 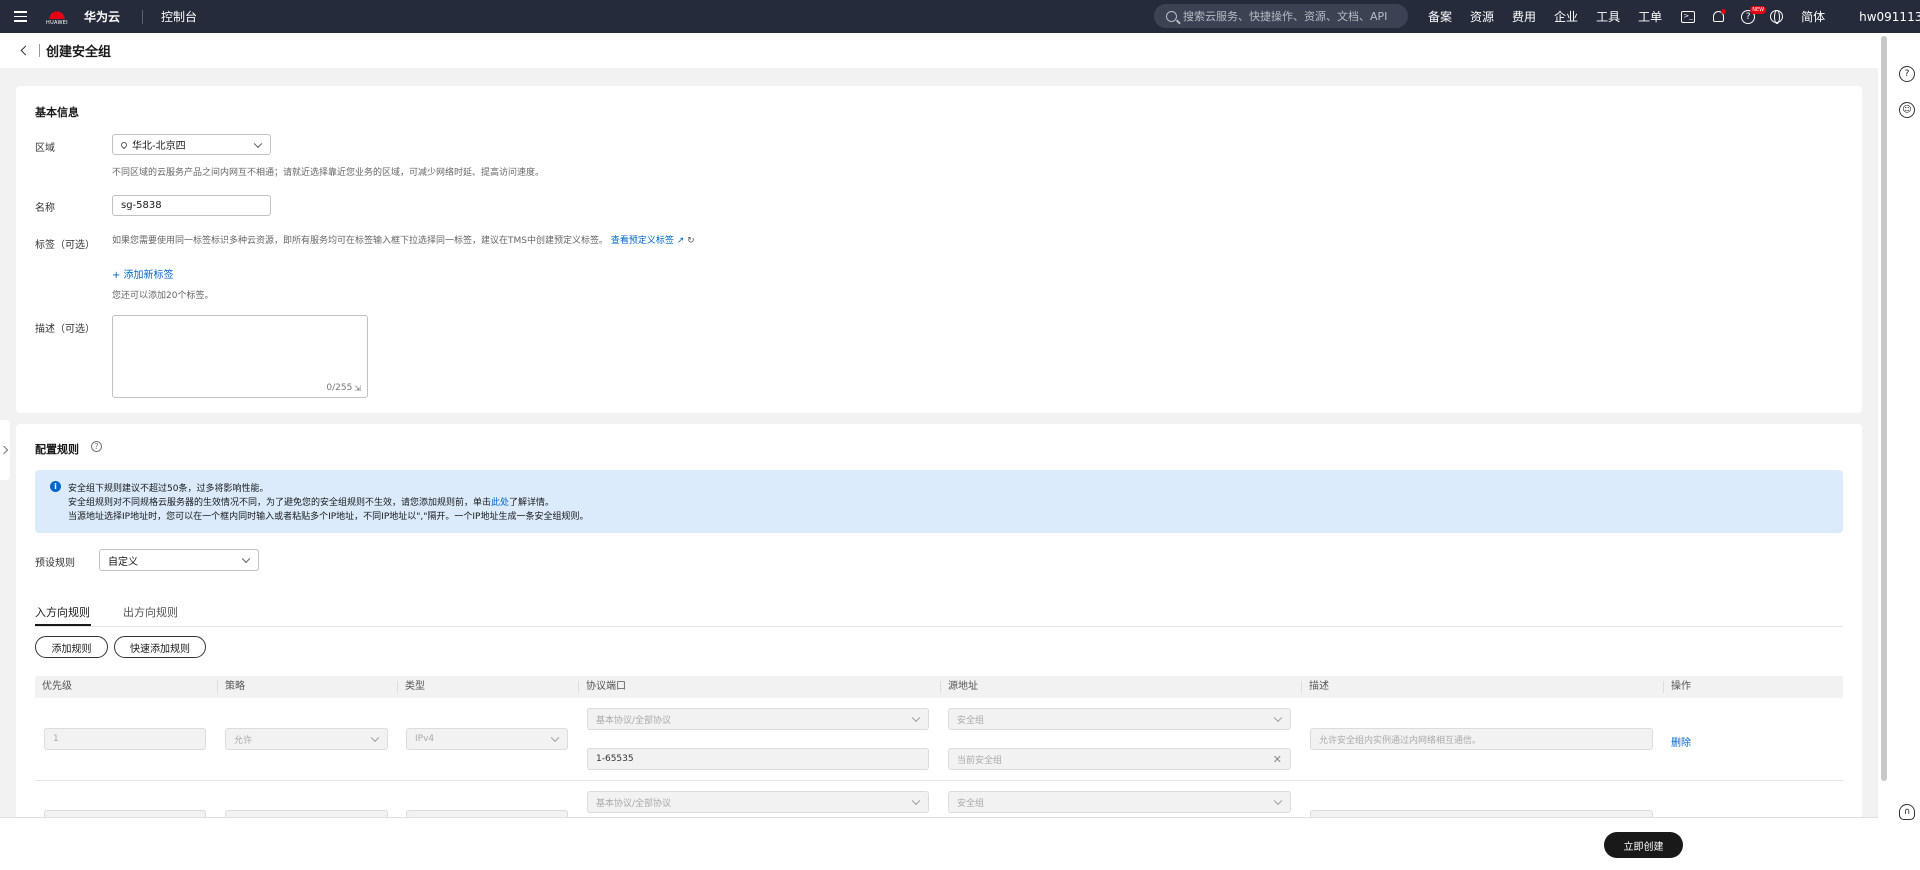 I want to click on header-divider, so click(x=39, y=50).